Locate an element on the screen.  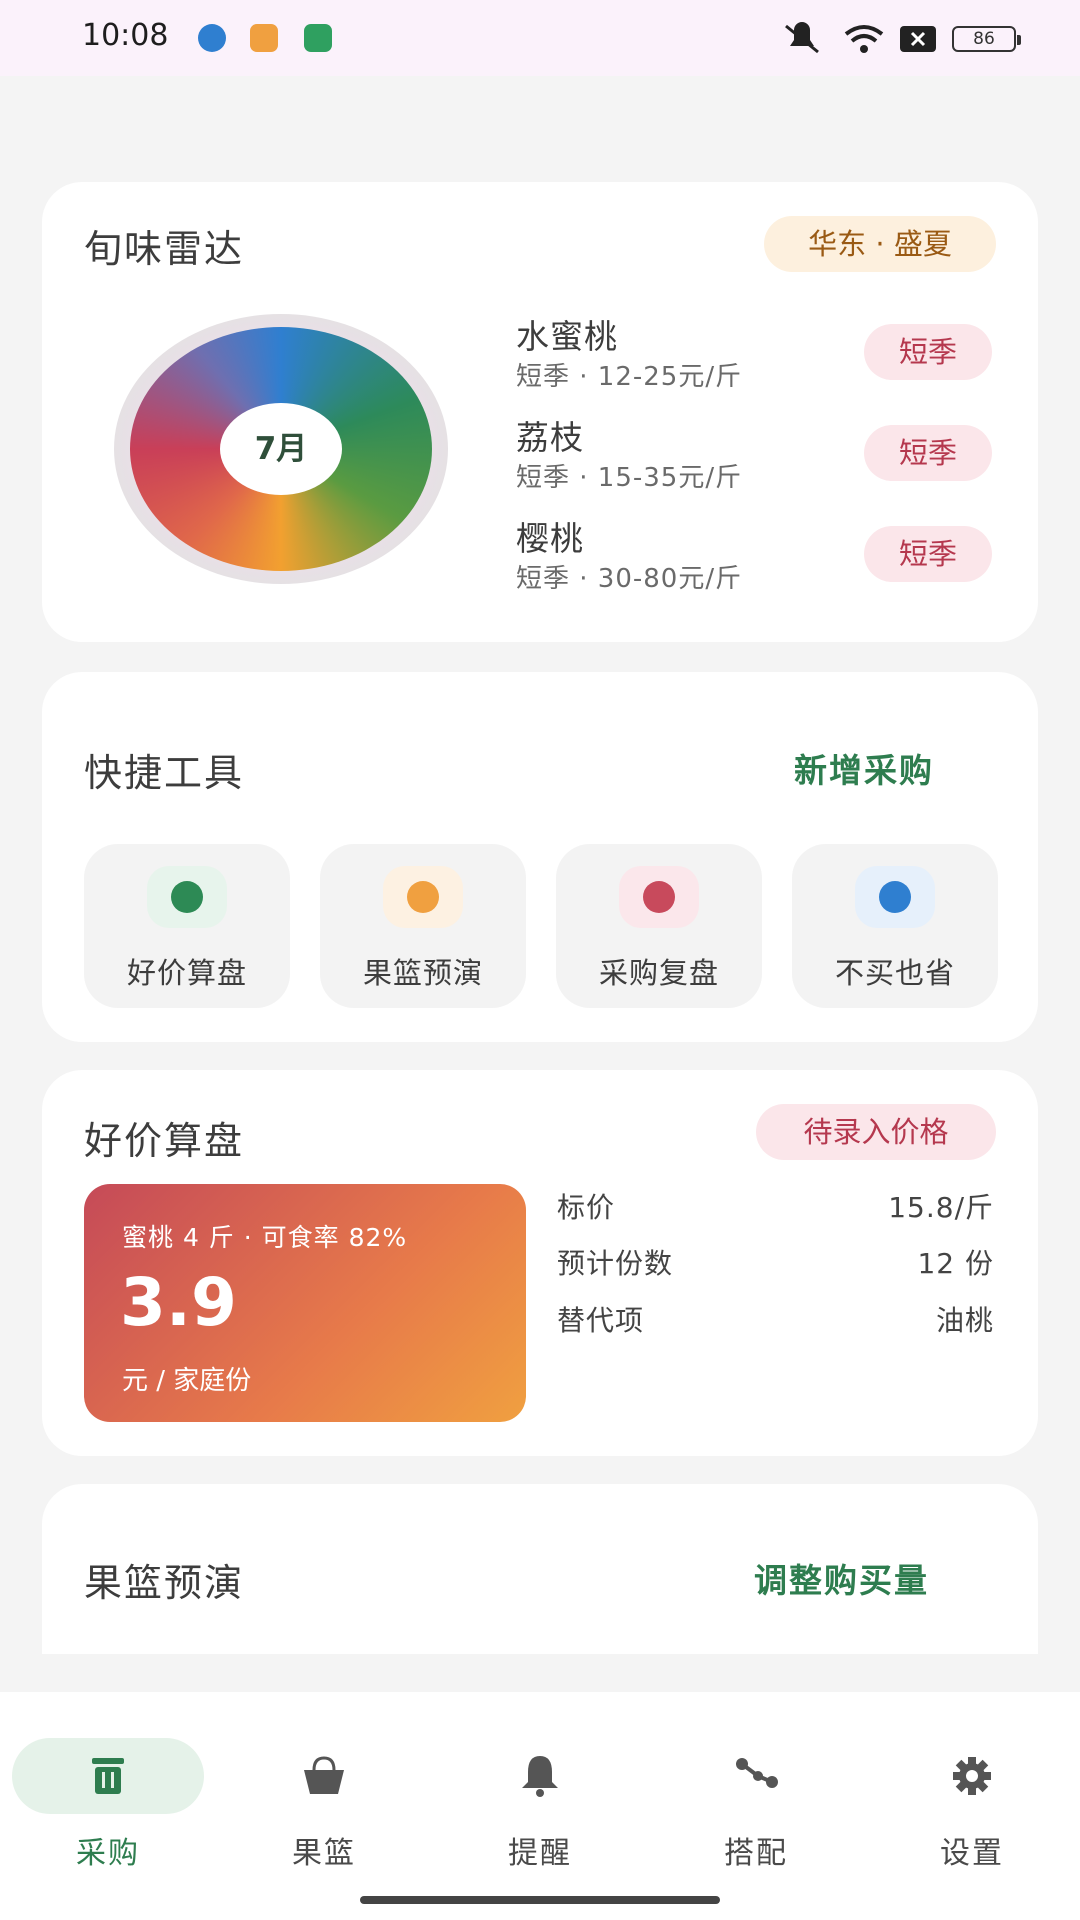
gear-icon is located at coordinates (972, 1776).